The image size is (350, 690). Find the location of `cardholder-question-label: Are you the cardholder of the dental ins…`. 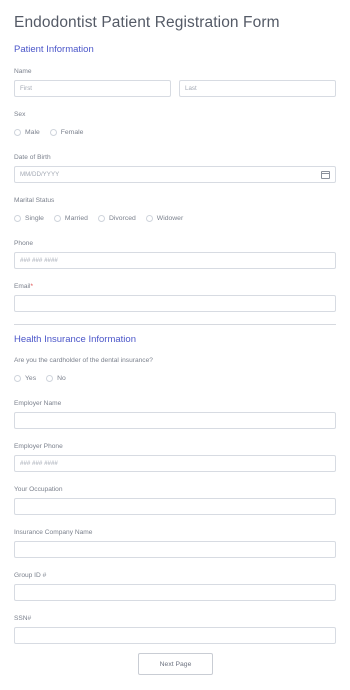

cardholder-question-label: Are you the cardholder of the dental ins… is located at coordinates (83, 360).